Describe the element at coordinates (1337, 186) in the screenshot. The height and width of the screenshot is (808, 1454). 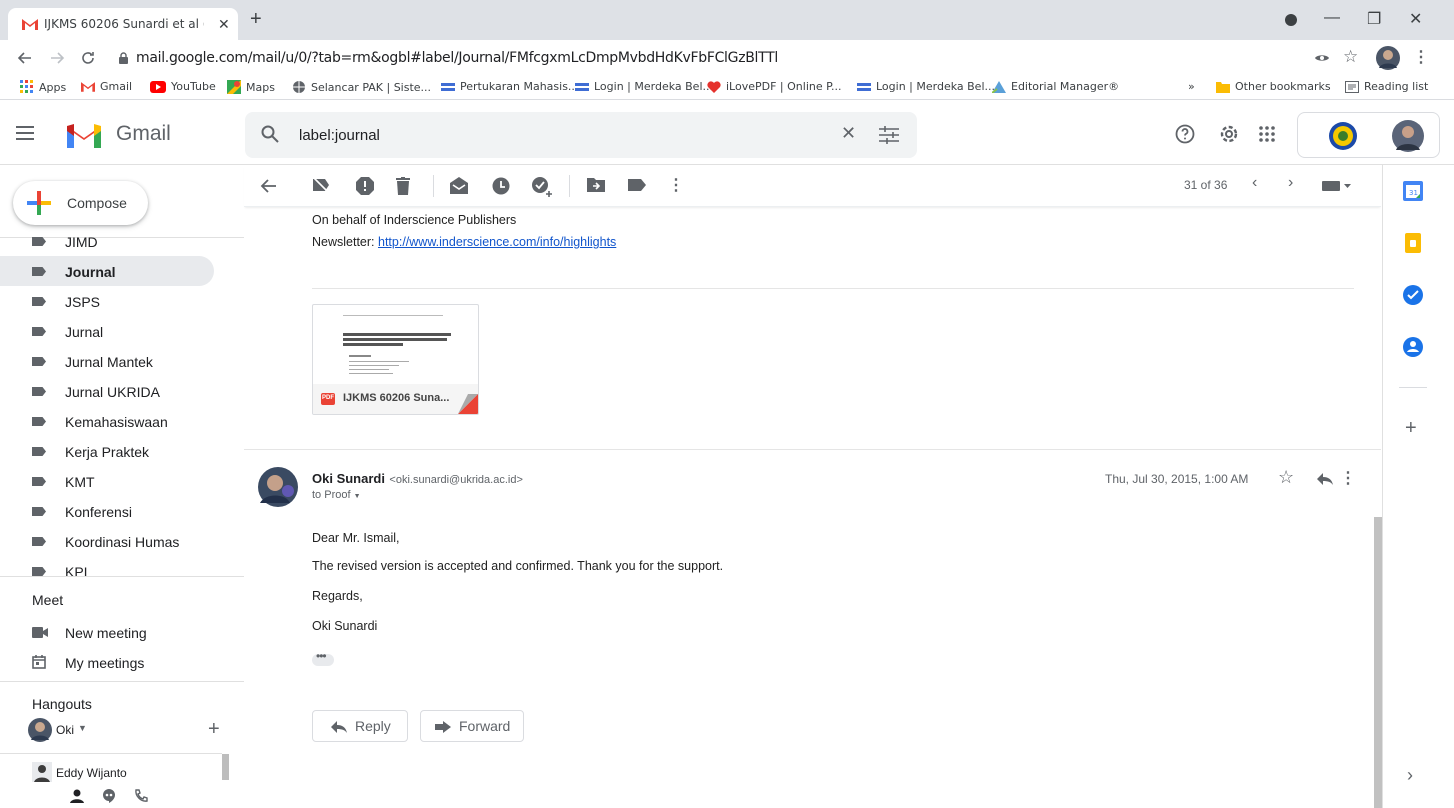
I see `input-tools-icon` at that location.